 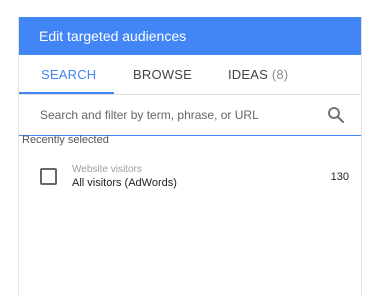 What do you see at coordinates (336, 115) in the screenshot?
I see `search-icon` at bounding box center [336, 115].